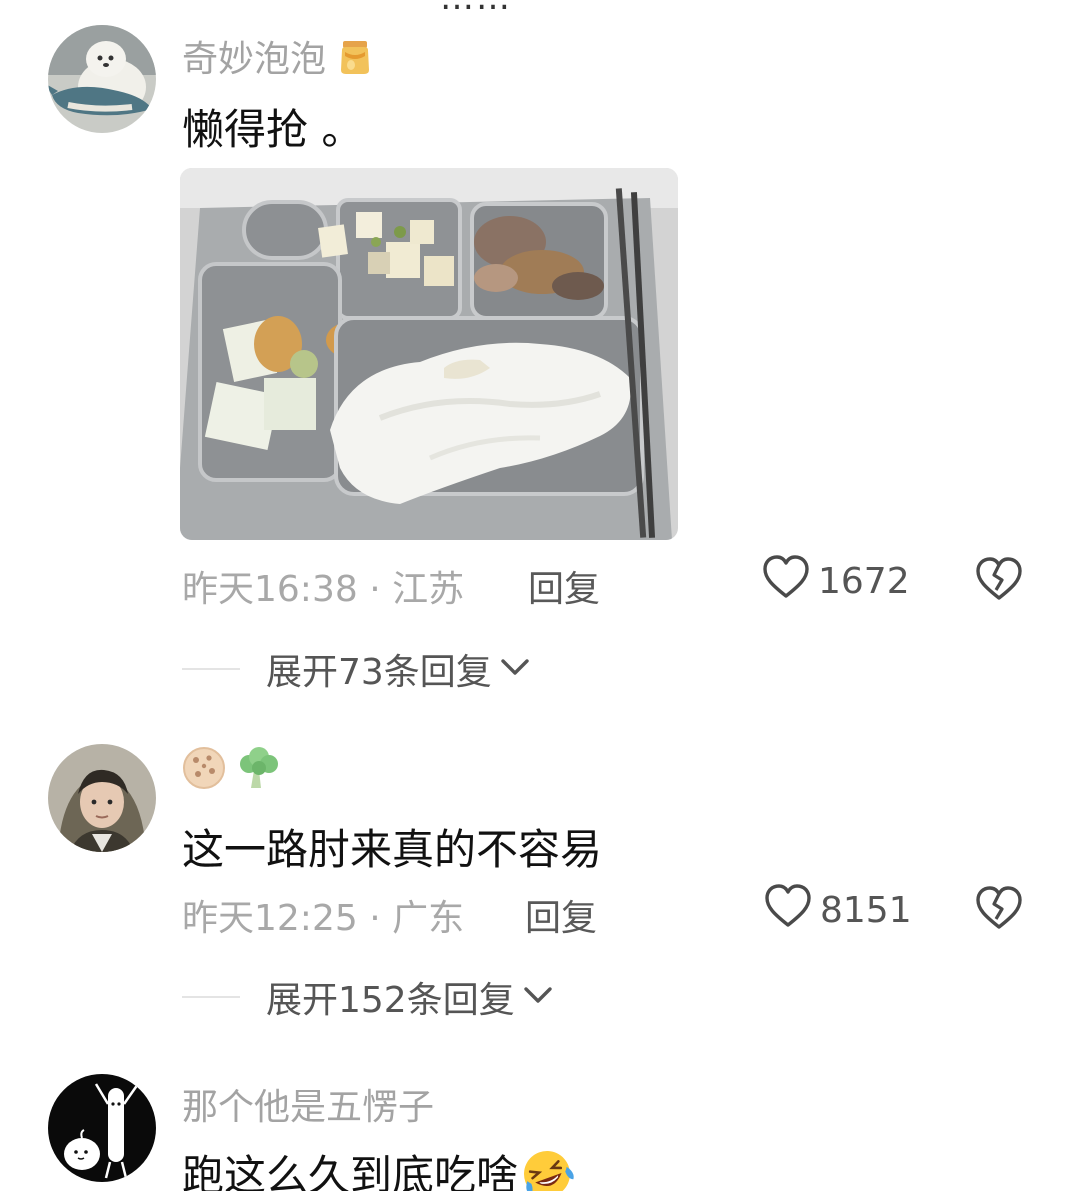 Image resolution: width=1080 pixels, height=1191 pixels. I want to click on like-button: 8151, so click(838, 910).